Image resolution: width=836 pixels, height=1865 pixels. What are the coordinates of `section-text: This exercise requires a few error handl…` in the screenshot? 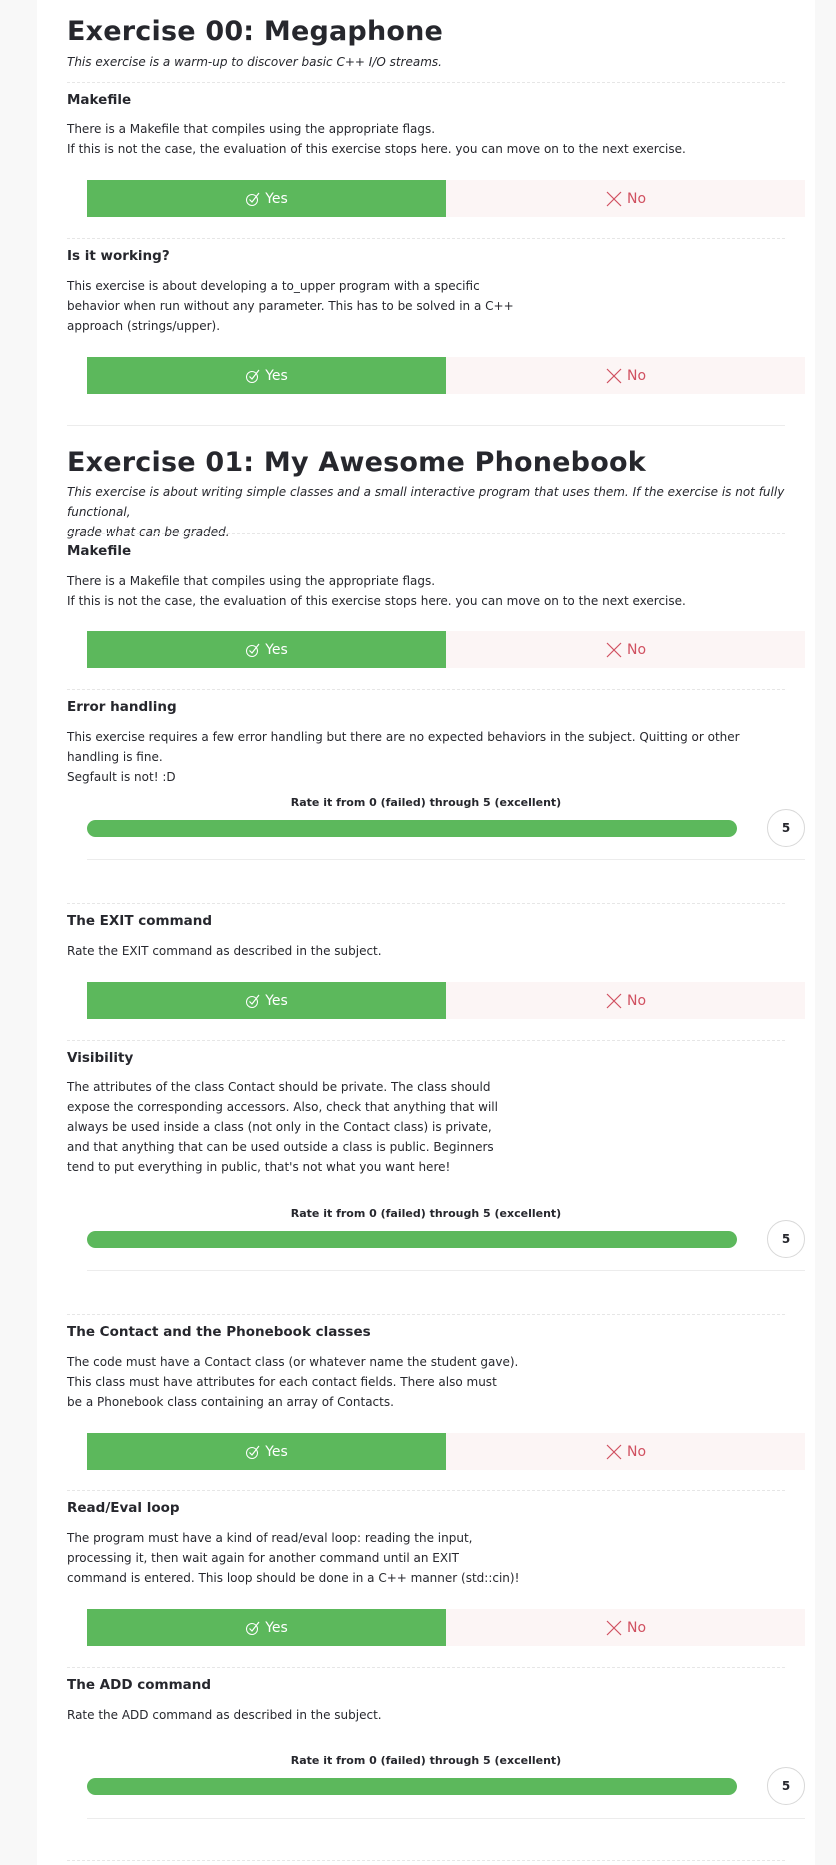 It's located at (403, 757).